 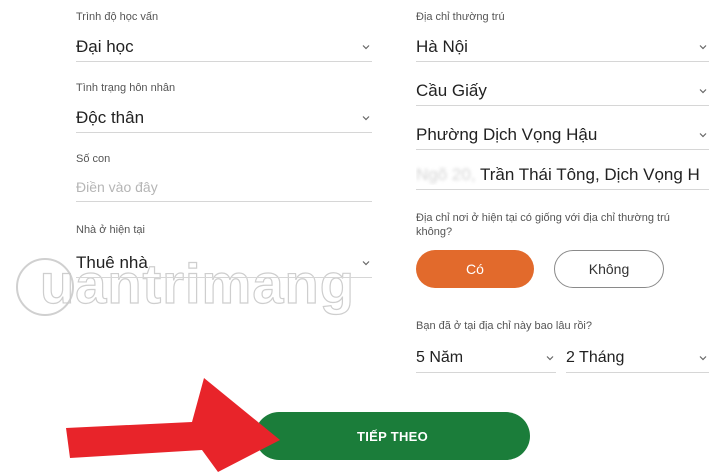 I want to click on ward-select: Phường Dịch Vọng Hậu, so click(x=562, y=135).